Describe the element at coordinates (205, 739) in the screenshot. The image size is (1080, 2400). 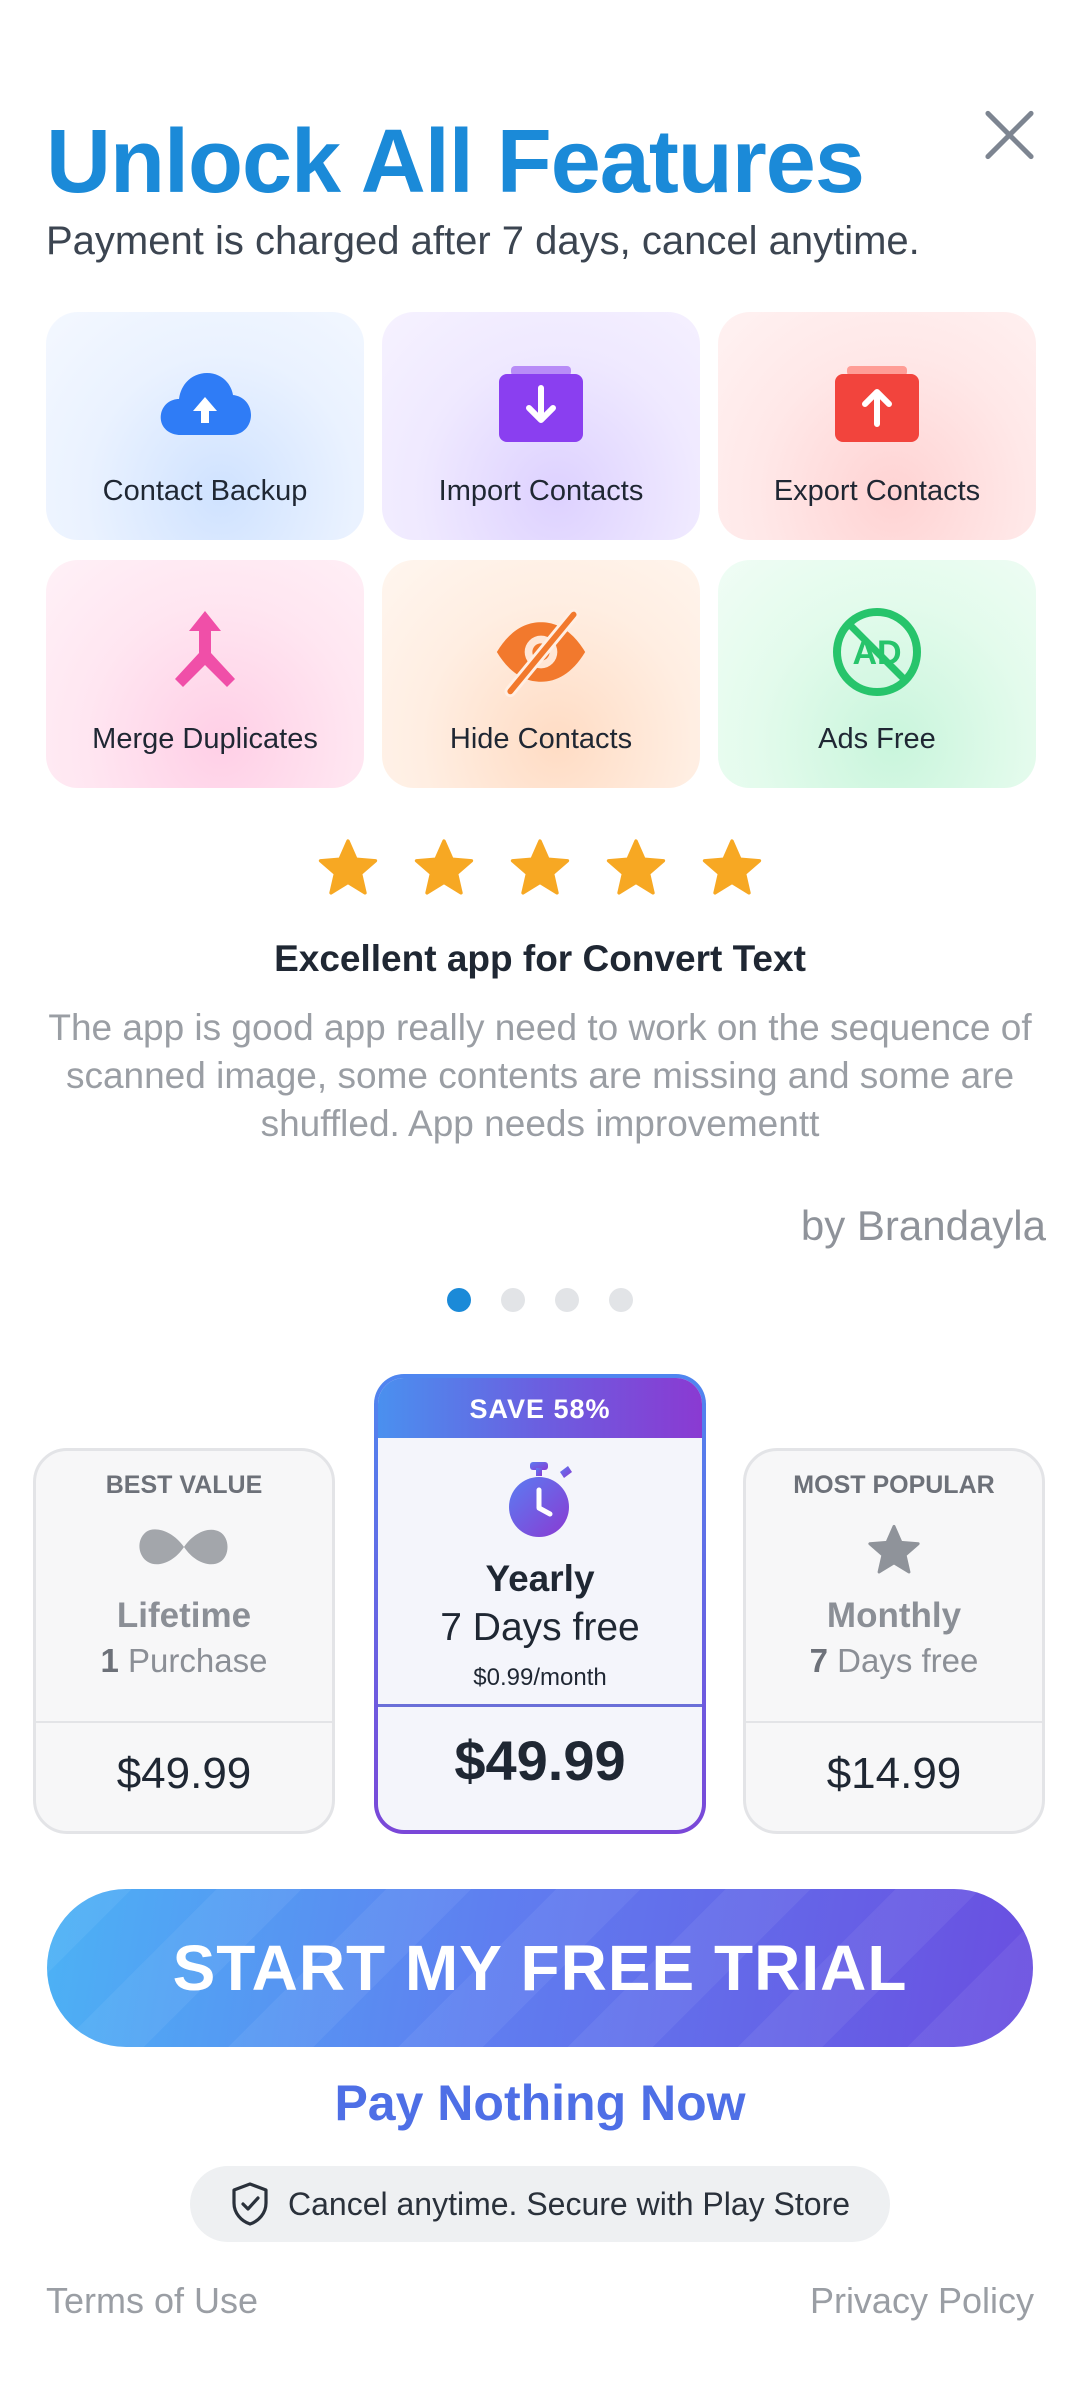
I see `feature-label: Merge Duplicates` at that location.